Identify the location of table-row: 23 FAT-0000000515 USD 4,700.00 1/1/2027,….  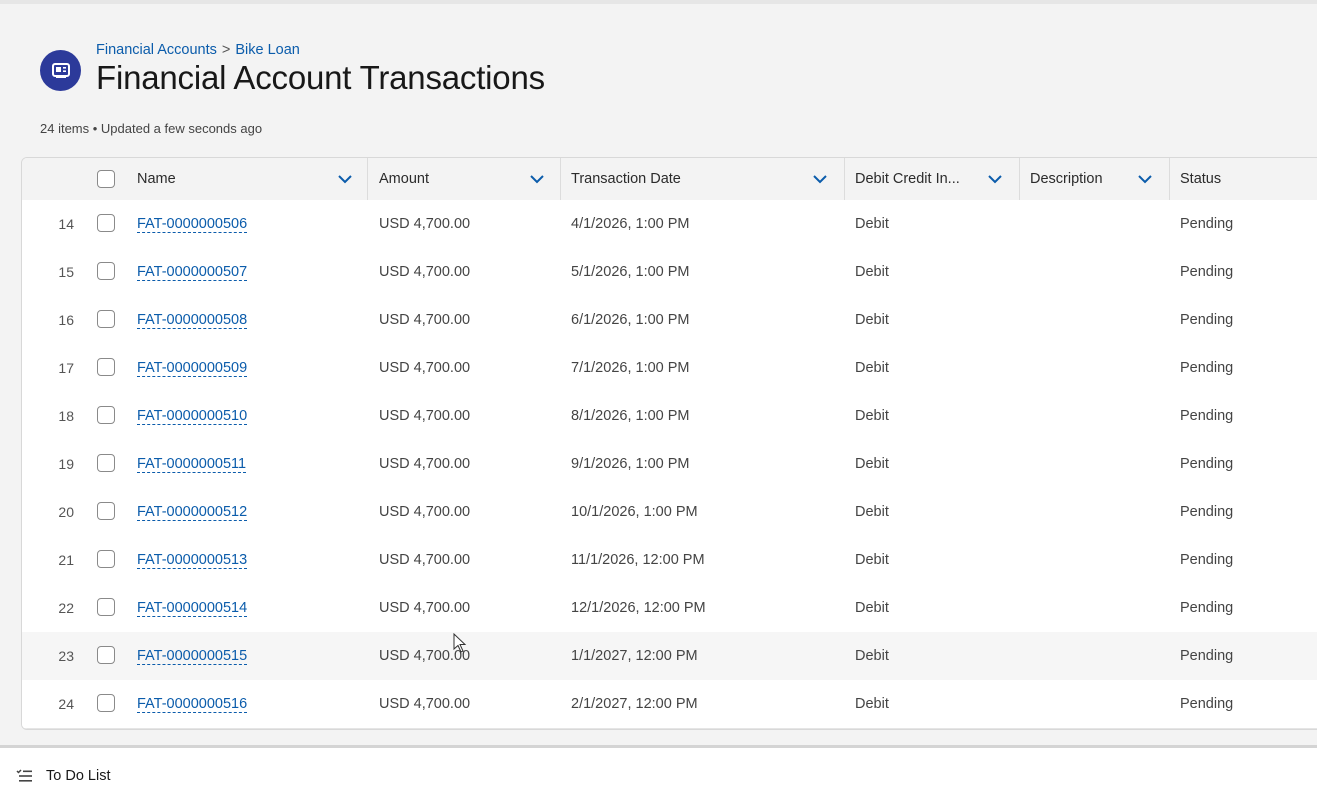
(669, 656).